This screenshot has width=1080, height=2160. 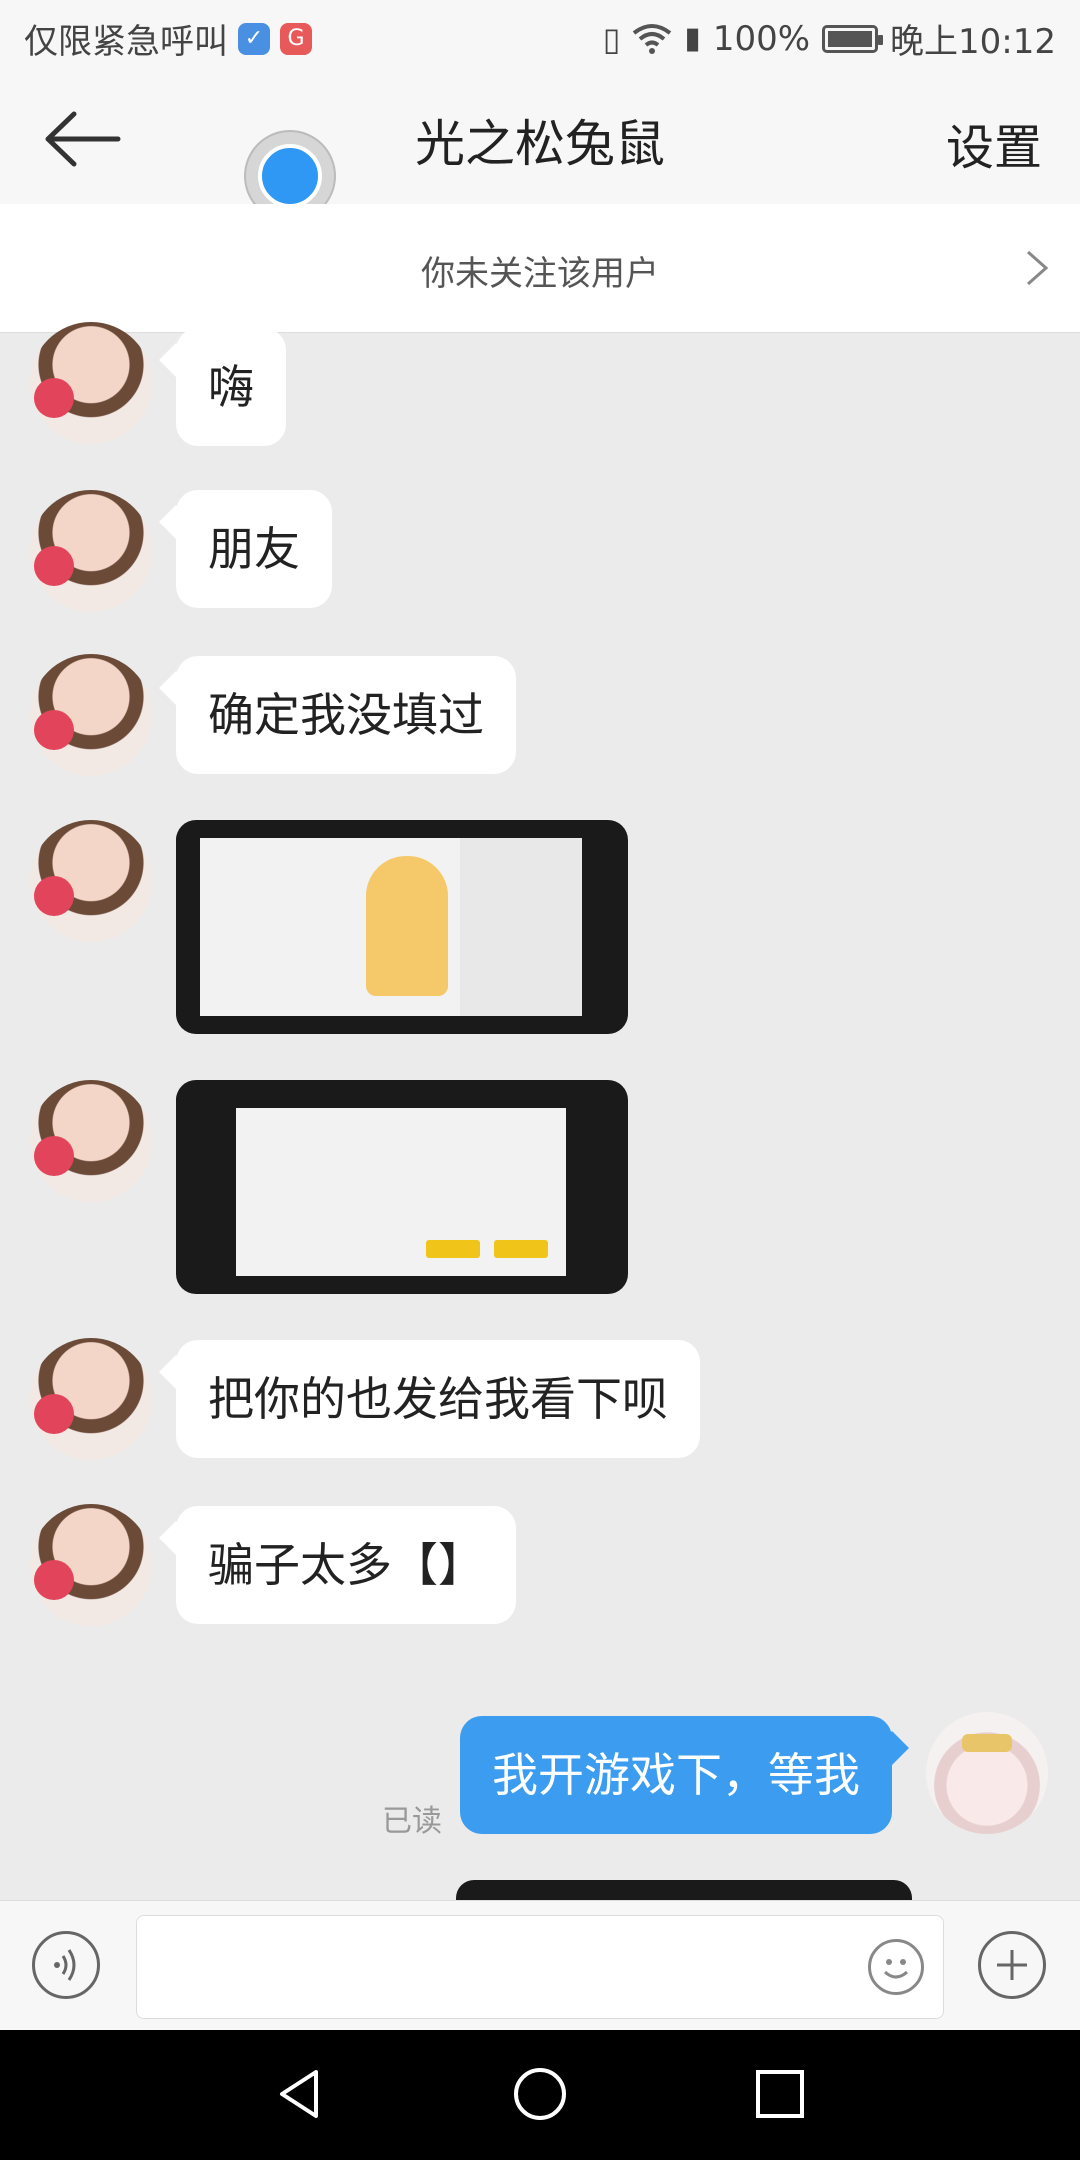 I want to click on input-bar, so click(x=540, y=1965).